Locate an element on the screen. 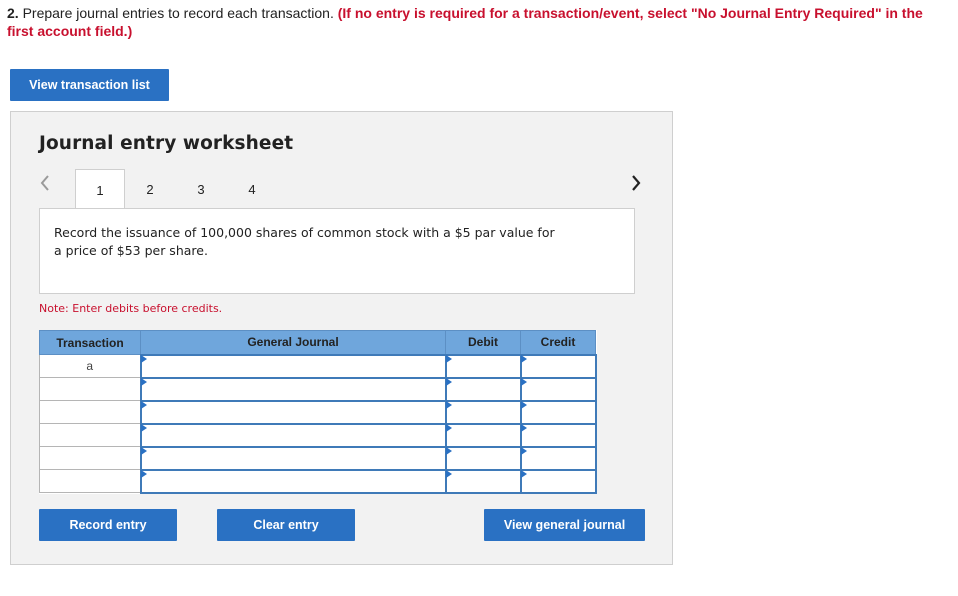 The image size is (958, 596). tab-4: 4 is located at coordinates (252, 189).